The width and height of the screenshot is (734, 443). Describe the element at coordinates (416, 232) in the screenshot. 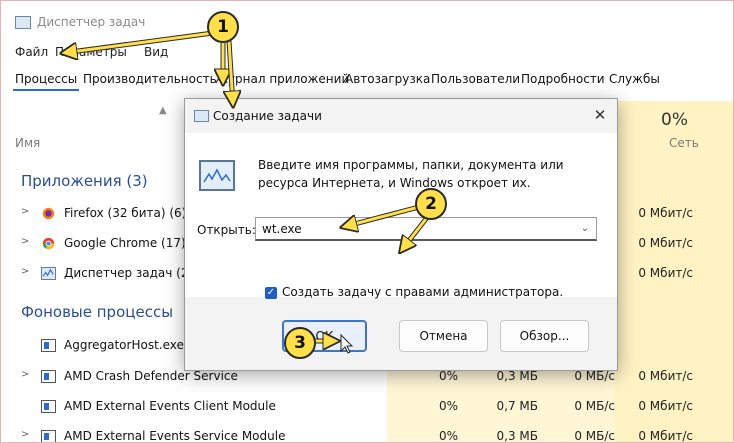

I see `arrow-to-admin-checkbox` at that location.